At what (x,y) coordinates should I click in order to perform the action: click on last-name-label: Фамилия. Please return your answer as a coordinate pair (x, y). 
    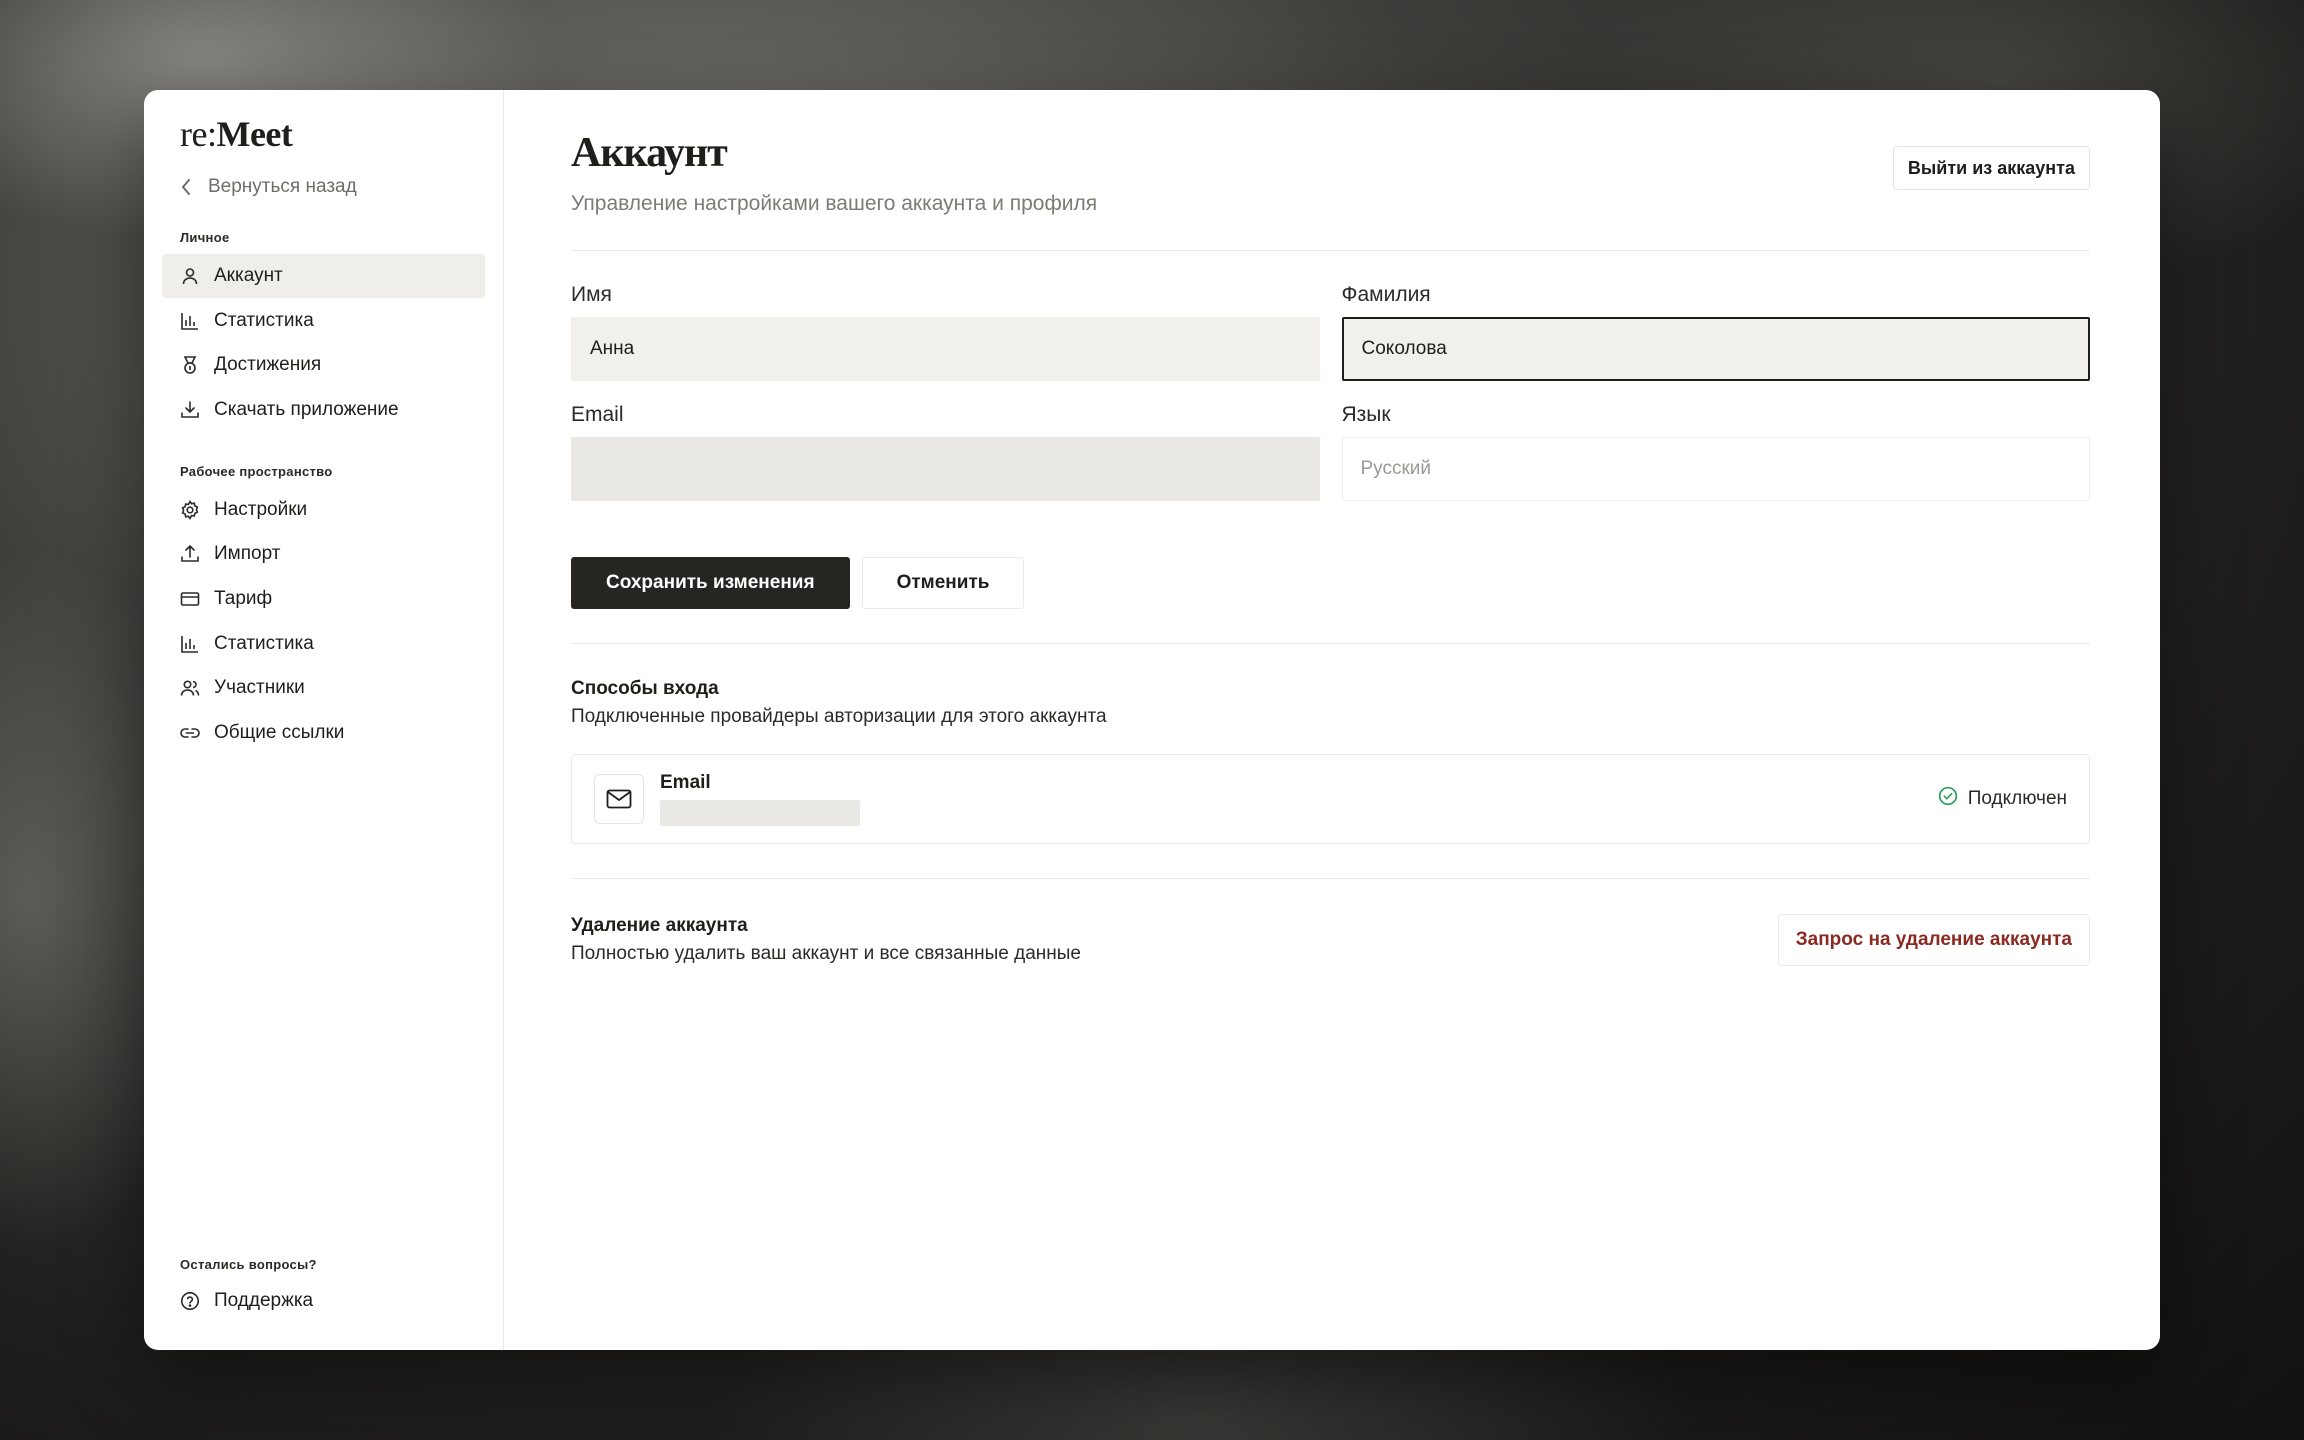
    Looking at the image, I should click on (1386, 294).